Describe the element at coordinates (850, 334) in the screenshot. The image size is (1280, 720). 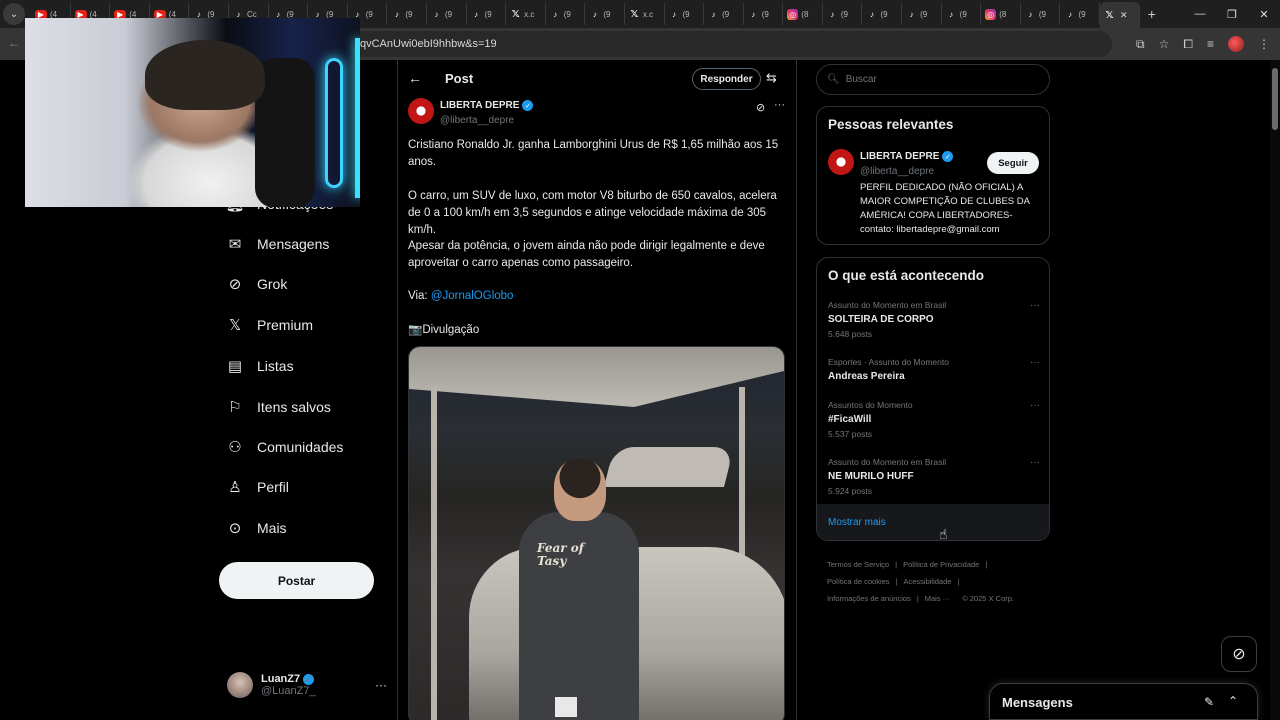
I see `trend-count: 5.648 posts` at that location.